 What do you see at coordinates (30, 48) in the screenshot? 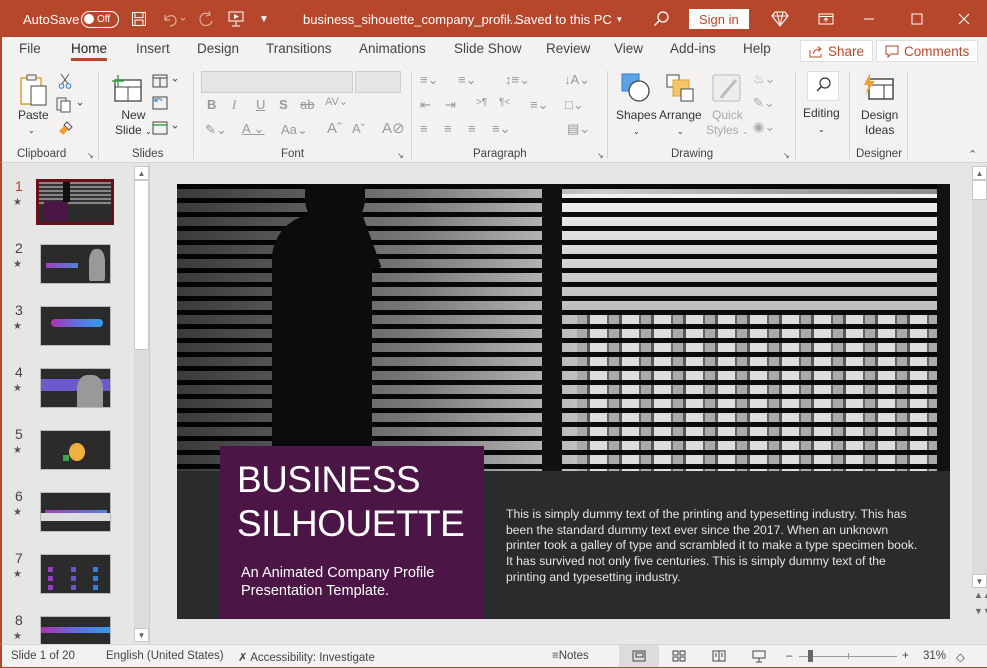
I see `tab-file: File` at bounding box center [30, 48].